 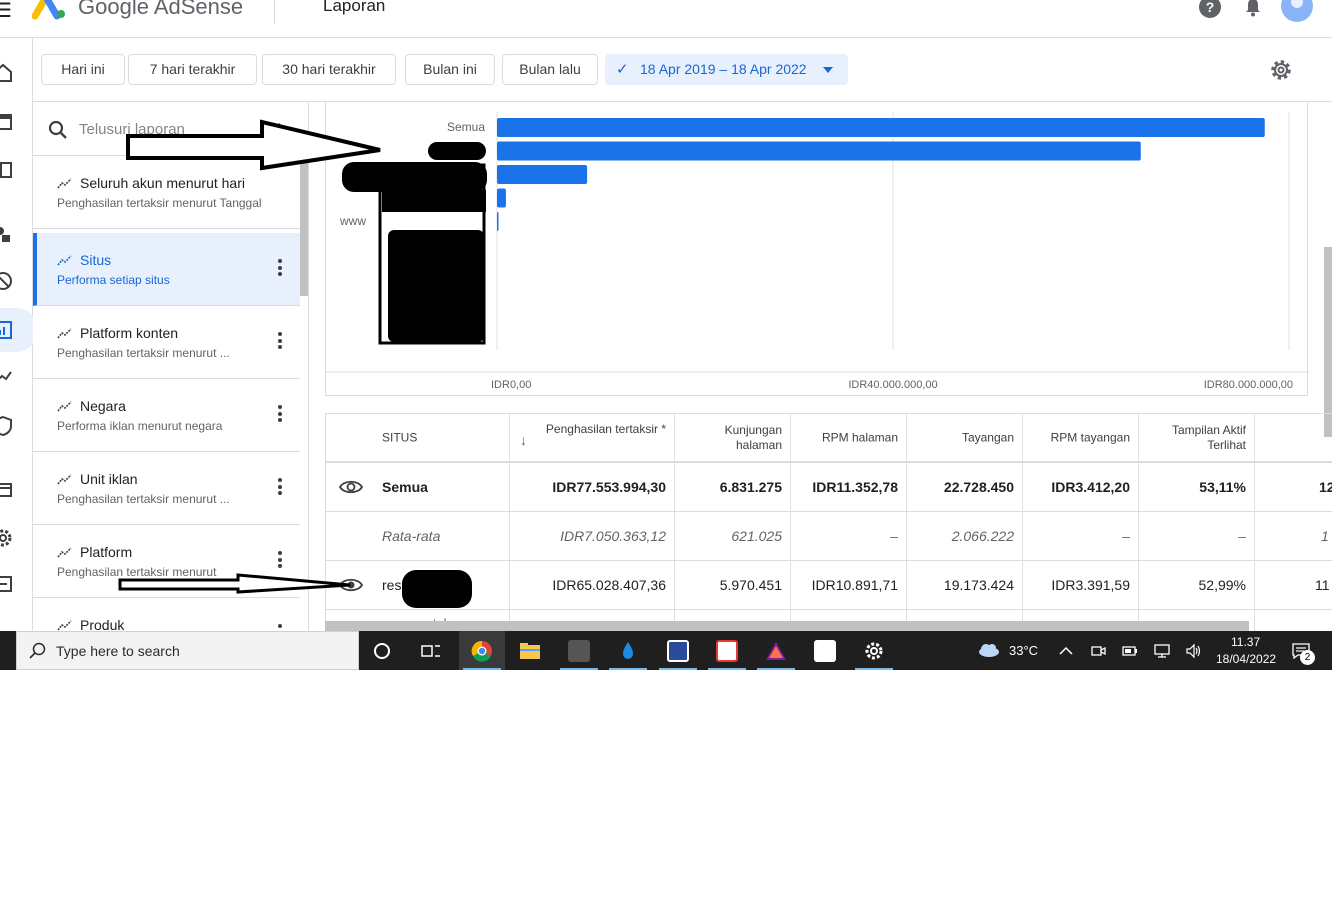 What do you see at coordinates (892, 385) in the screenshot?
I see `chart-tick-label: IDR40.000.000,00` at bounding box center [892, 385].